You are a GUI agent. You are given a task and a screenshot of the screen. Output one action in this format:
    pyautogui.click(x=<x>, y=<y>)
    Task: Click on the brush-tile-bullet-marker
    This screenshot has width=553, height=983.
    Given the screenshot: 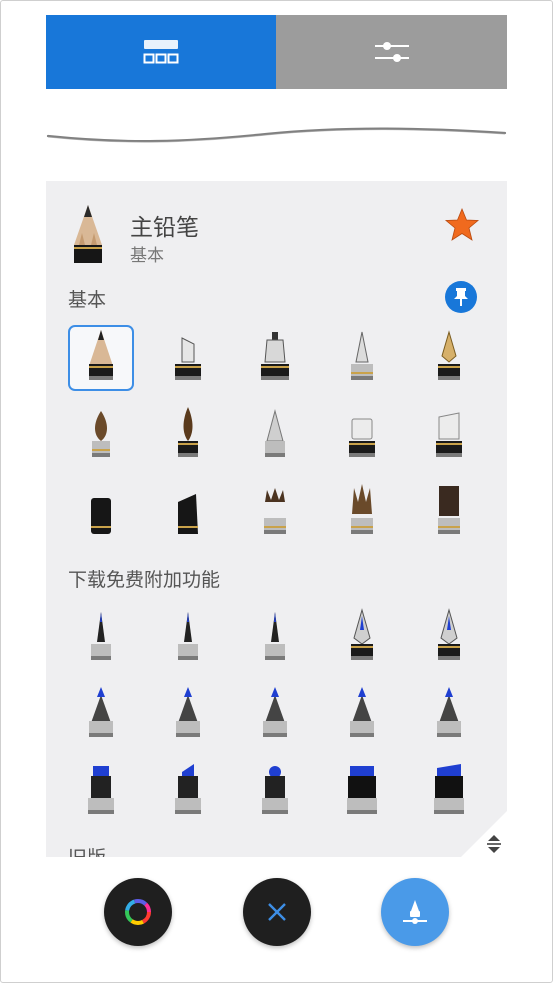 What is the action you would take?
    pyautogui.click(x=362, y=715)
    